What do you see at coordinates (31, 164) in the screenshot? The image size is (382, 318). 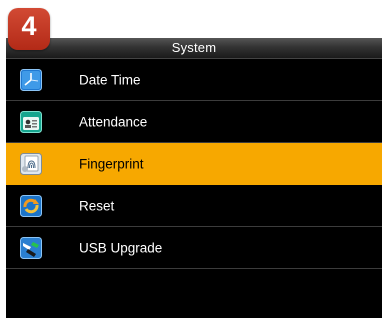 I see `fingerprint-icon` at bounding box center [31, 164].